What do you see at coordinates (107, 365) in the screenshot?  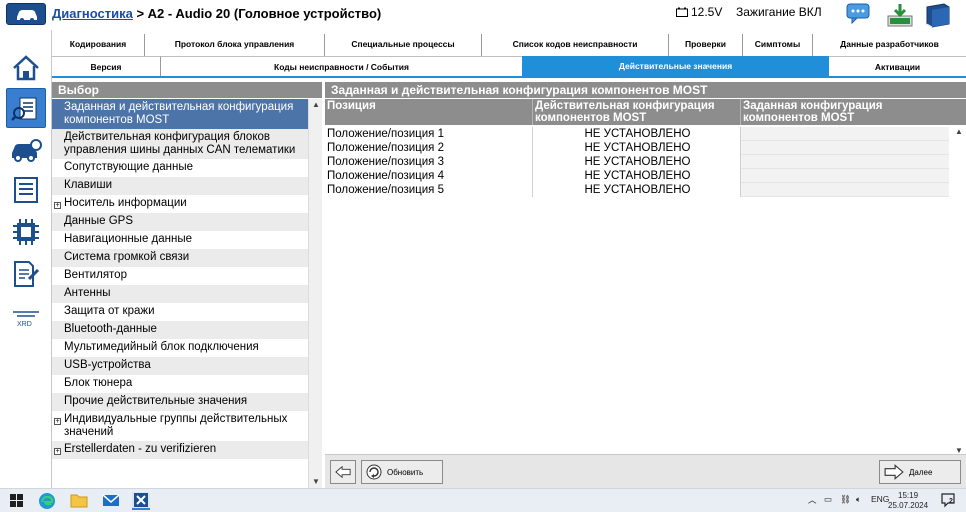 I see `list-item-label: USB-устройства` at bounding box center [107, 365].